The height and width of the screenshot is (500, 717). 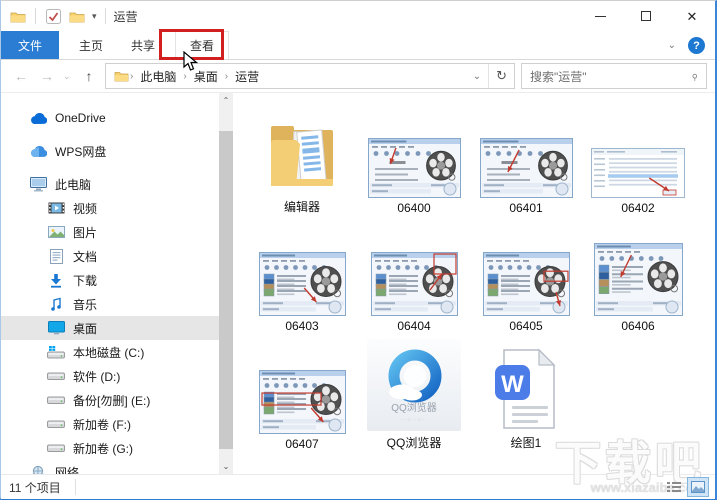 I want to click on sidebar-item-label: 音乐, so click(x=85, y=304).